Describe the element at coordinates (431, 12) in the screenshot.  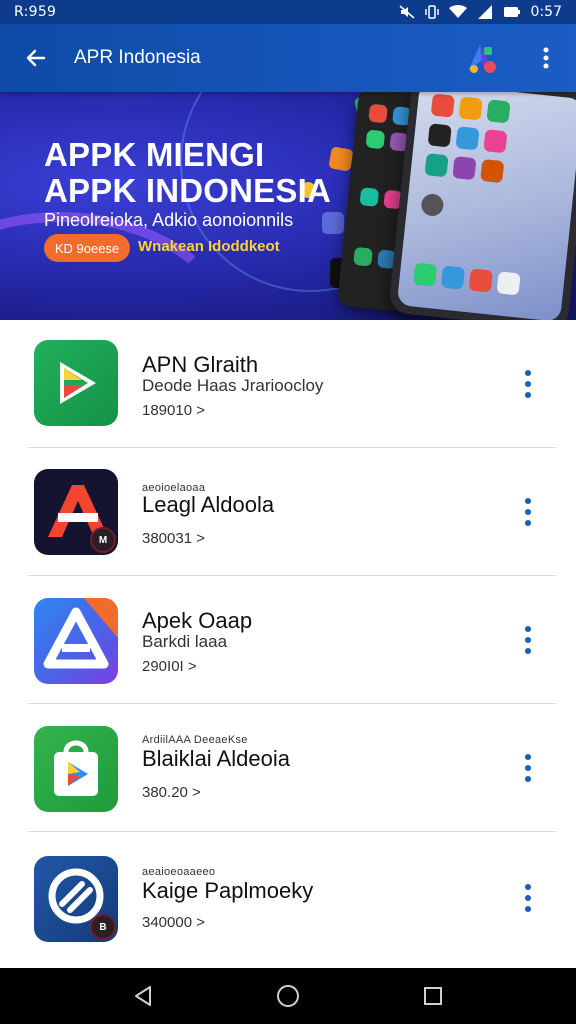
I see `vibrate-icon` at that location.